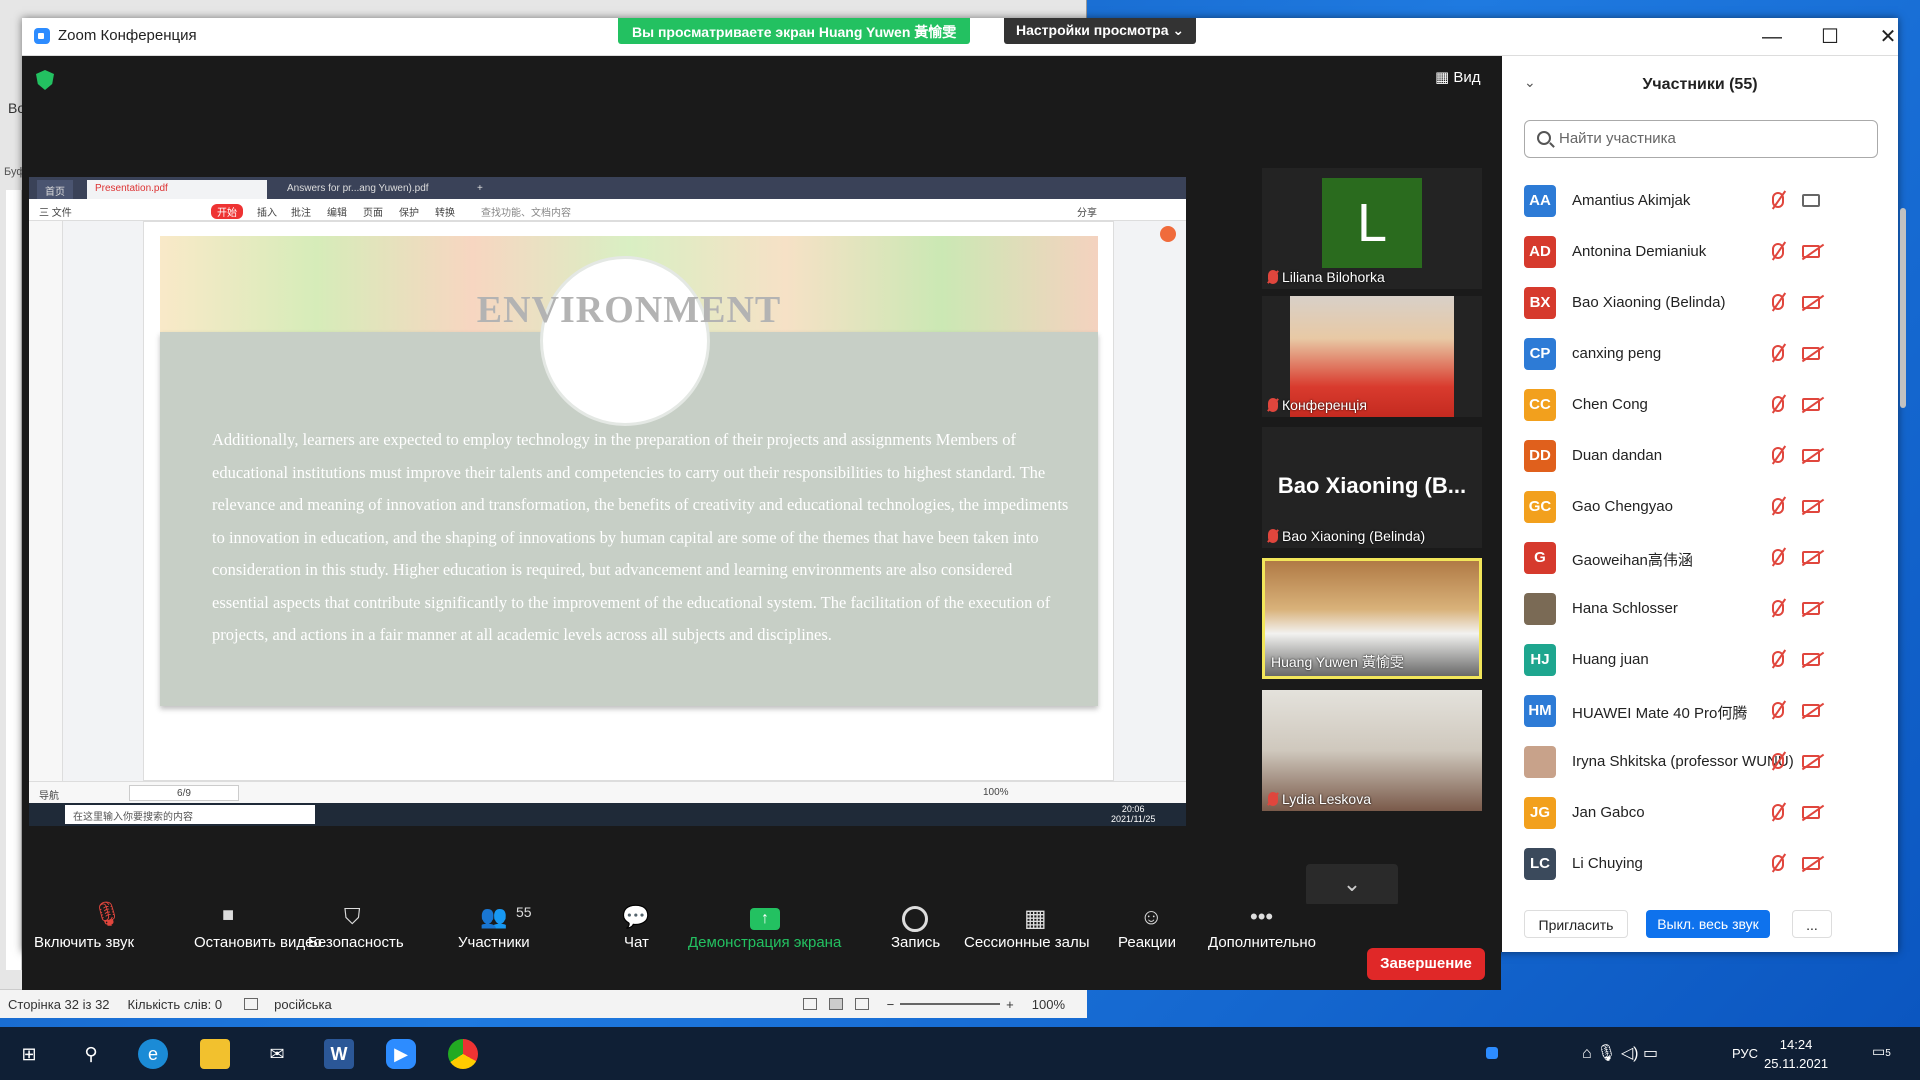 Image resolution: width=1920 pixels, height=1080 pixels. Describe the element at coordinates (835, 1004) in the screenshot. I see `print-layout-icon` at that location.